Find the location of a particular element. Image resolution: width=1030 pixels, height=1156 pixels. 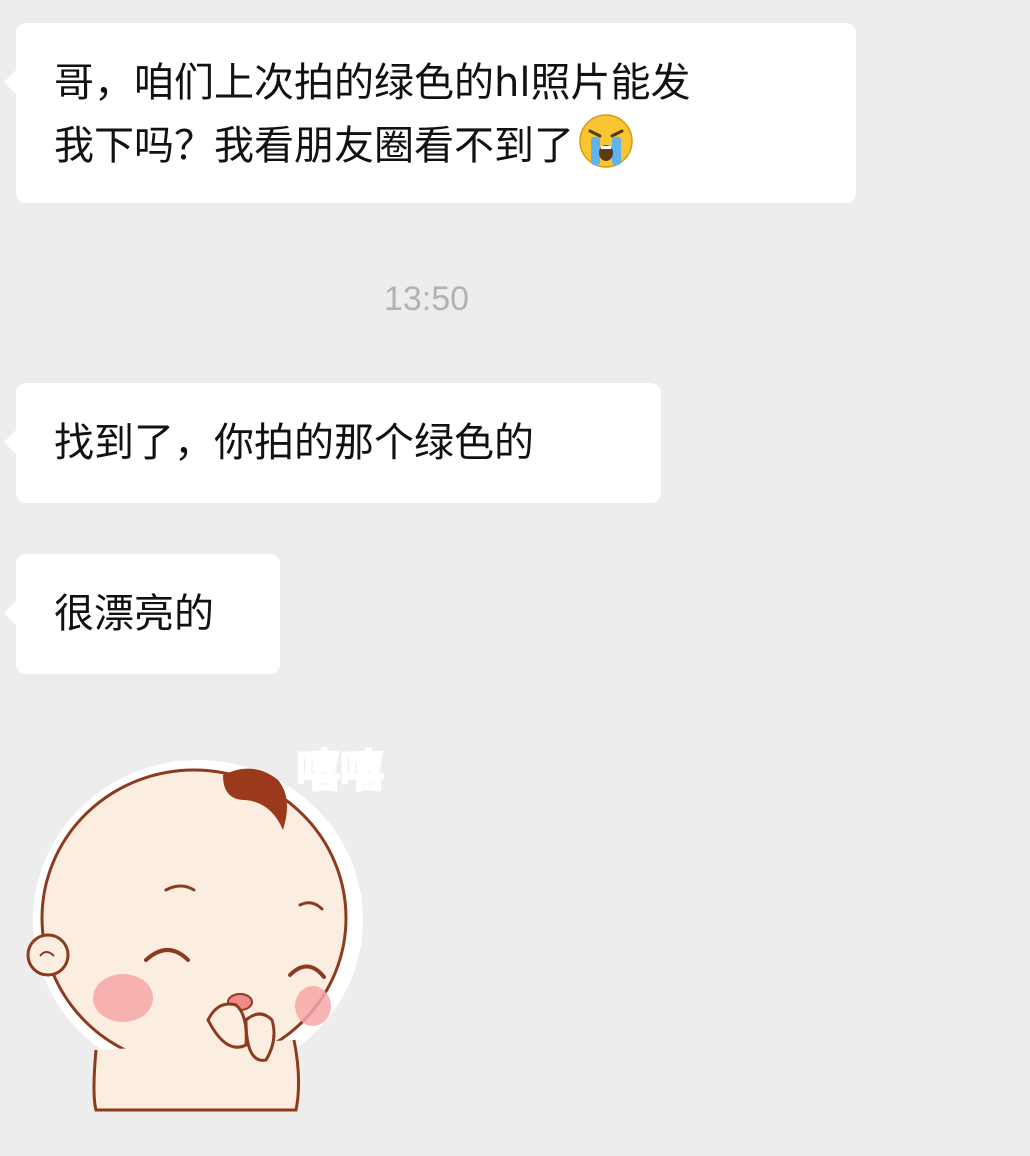

message-text: 我下吗？我看朋友圈看不到了 is located at coordinates (436, 144).